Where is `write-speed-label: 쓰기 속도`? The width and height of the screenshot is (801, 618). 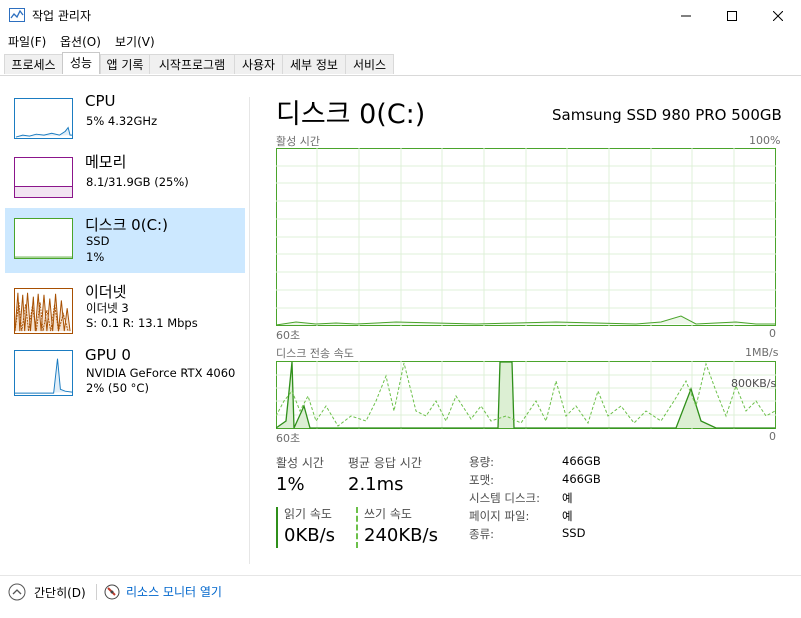
write-speed-label: 쓰기 속도 is located at coordinates (388, 514).